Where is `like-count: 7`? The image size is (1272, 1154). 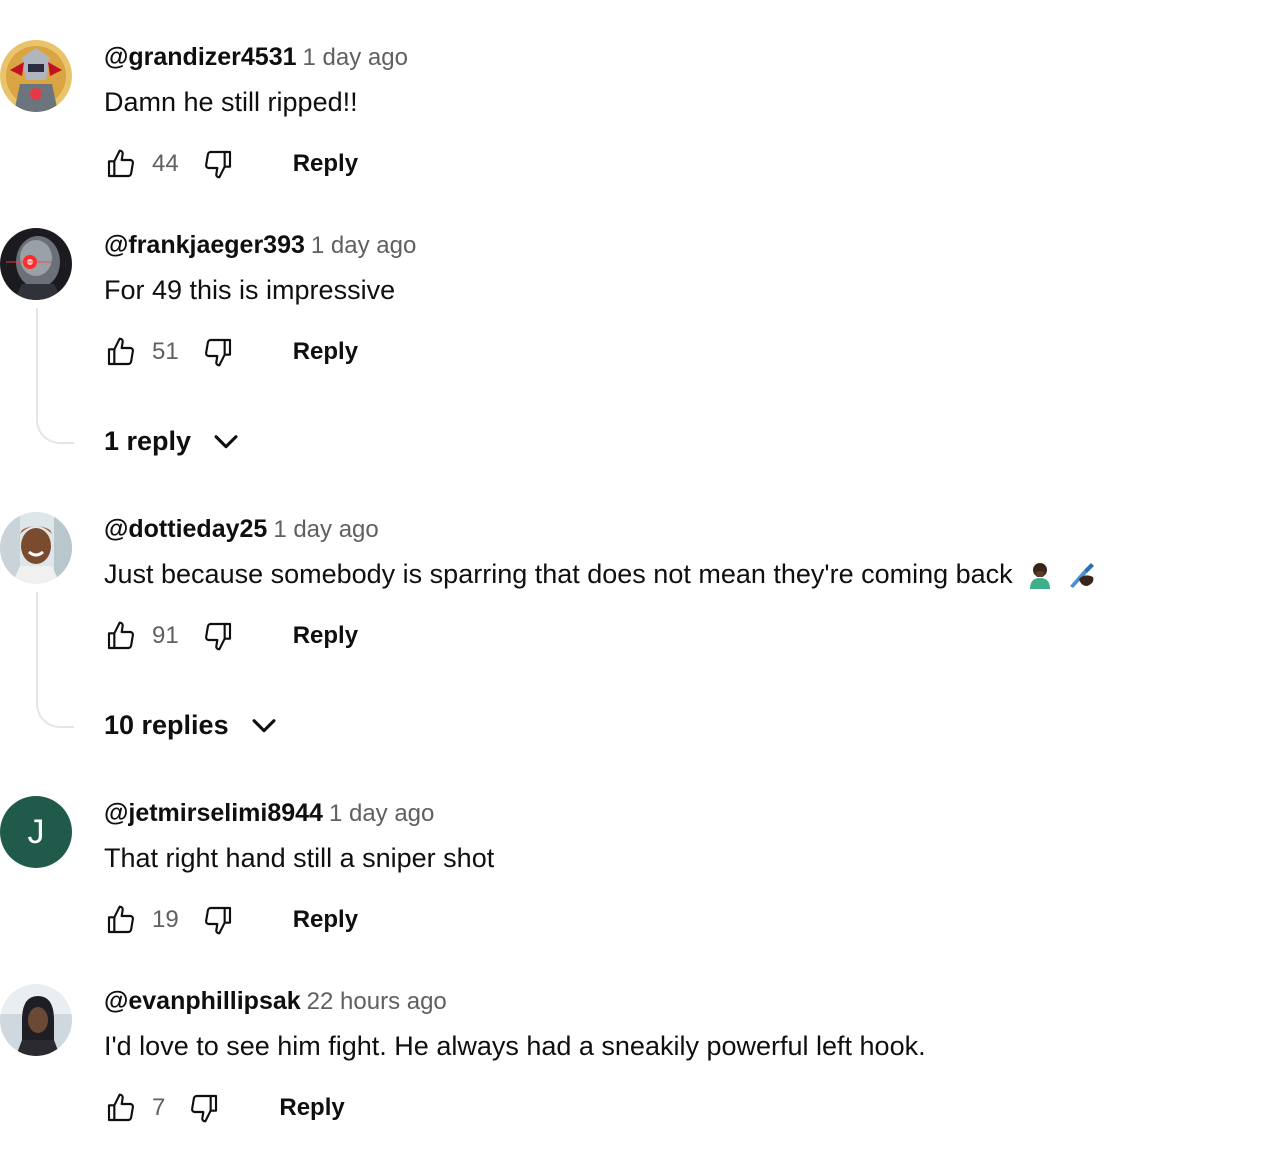 like-count: 7 is located at coordinates (159, 1107).